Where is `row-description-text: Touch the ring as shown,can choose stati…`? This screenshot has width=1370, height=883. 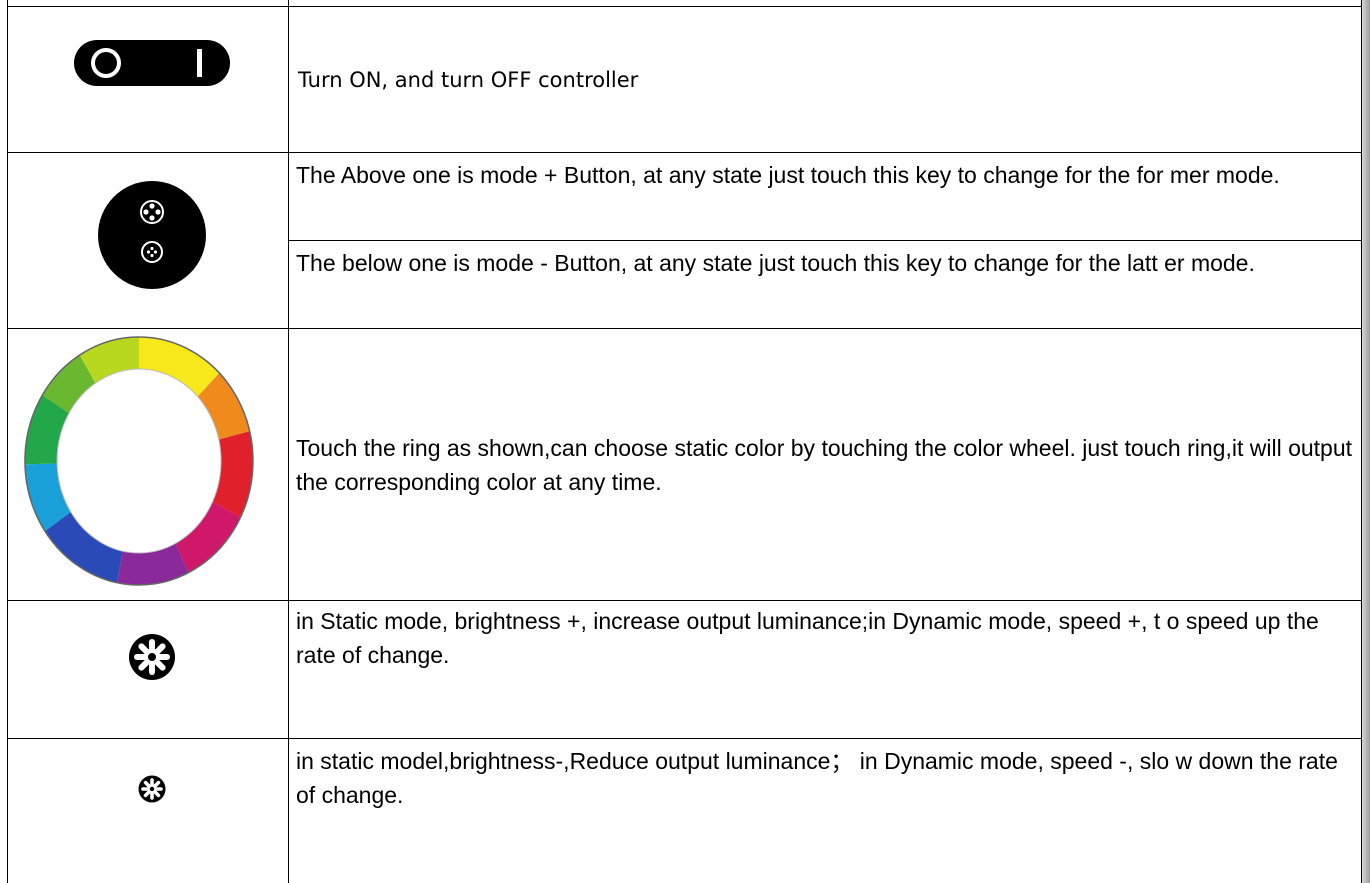
row-description-text: Touch the ring as shown,can choose stati… is located at coordinates (824, 464).